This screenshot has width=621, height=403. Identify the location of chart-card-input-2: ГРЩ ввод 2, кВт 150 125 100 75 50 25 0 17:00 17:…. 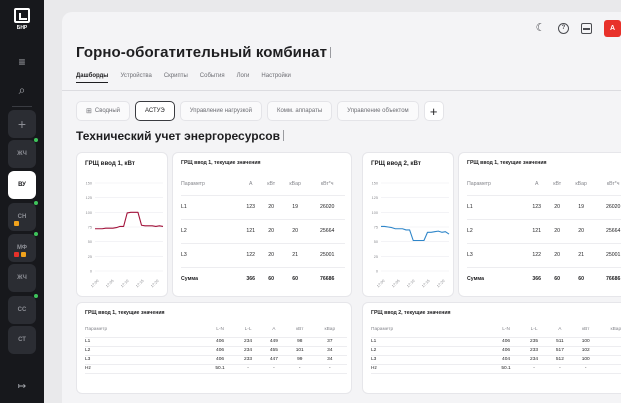
(408, 224).